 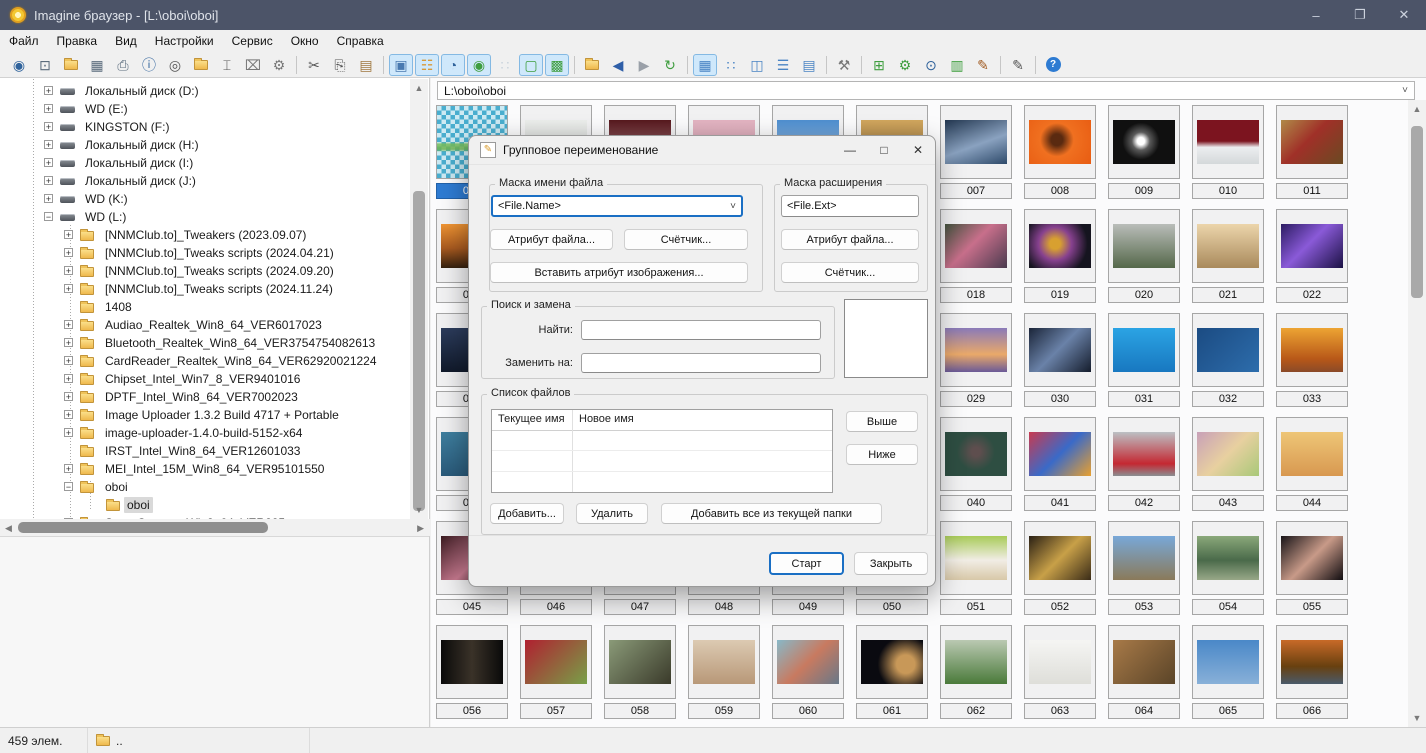 What do you see at coordinates (472, 711) in the screenshot?
I see `thumbnail-label: 056` at bounding box center [472, 711].